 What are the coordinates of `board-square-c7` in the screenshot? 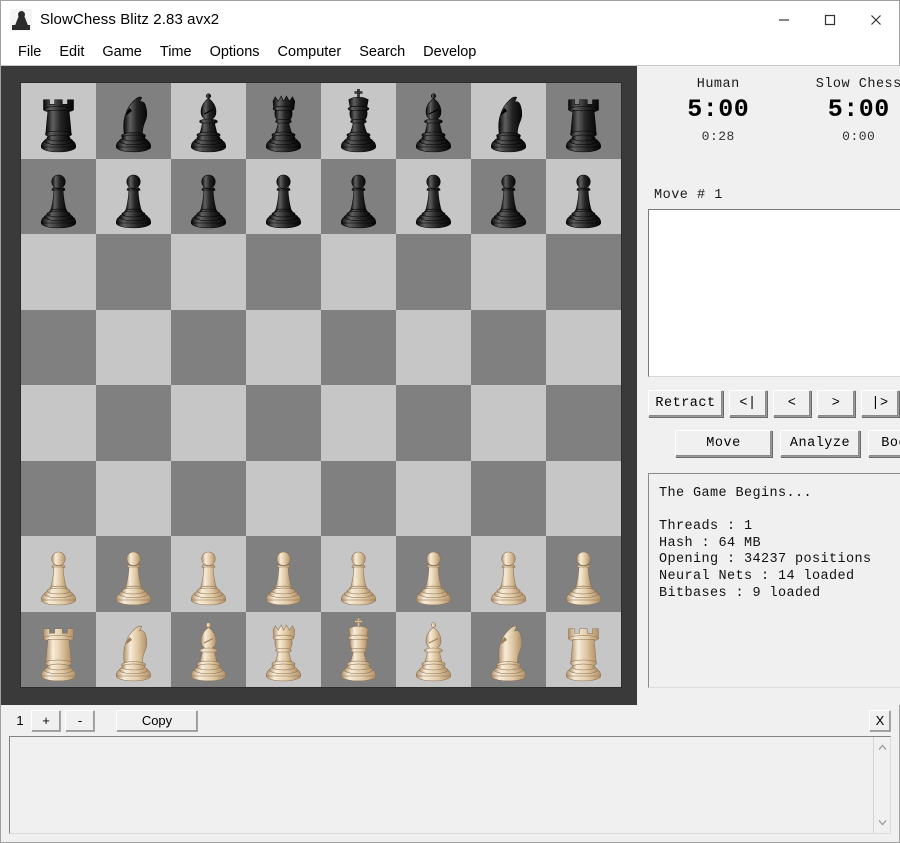 It's located at (208, 196).